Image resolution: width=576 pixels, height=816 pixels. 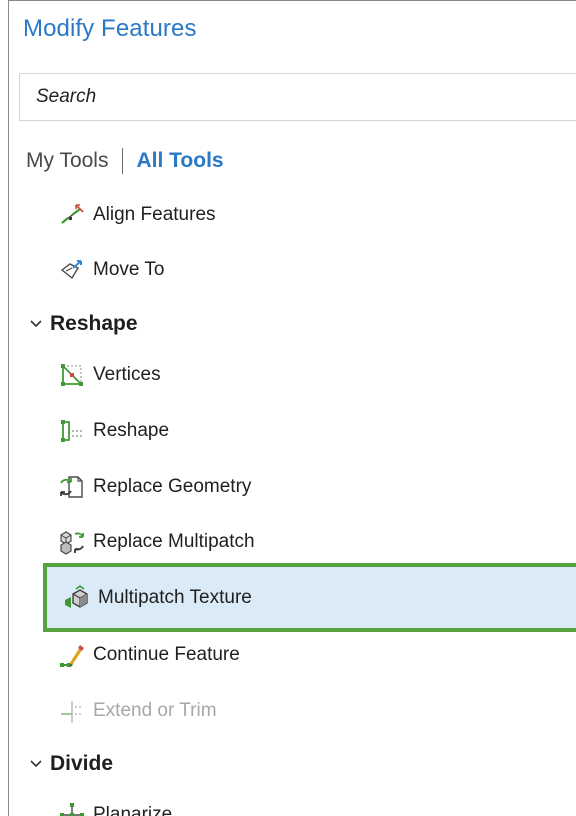 I want to click on tools-mode-switch: My Tools All Tools, so click(x=125, y=161).